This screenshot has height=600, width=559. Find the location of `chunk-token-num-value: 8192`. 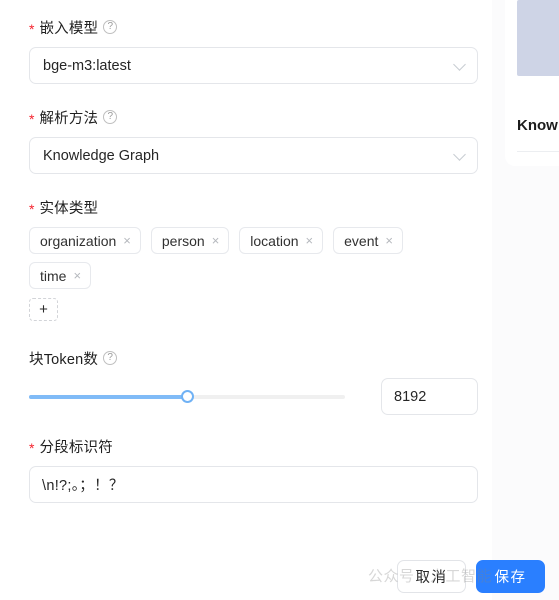

chunk-token-num-value: 8192 is located at coordinates (410, 396).